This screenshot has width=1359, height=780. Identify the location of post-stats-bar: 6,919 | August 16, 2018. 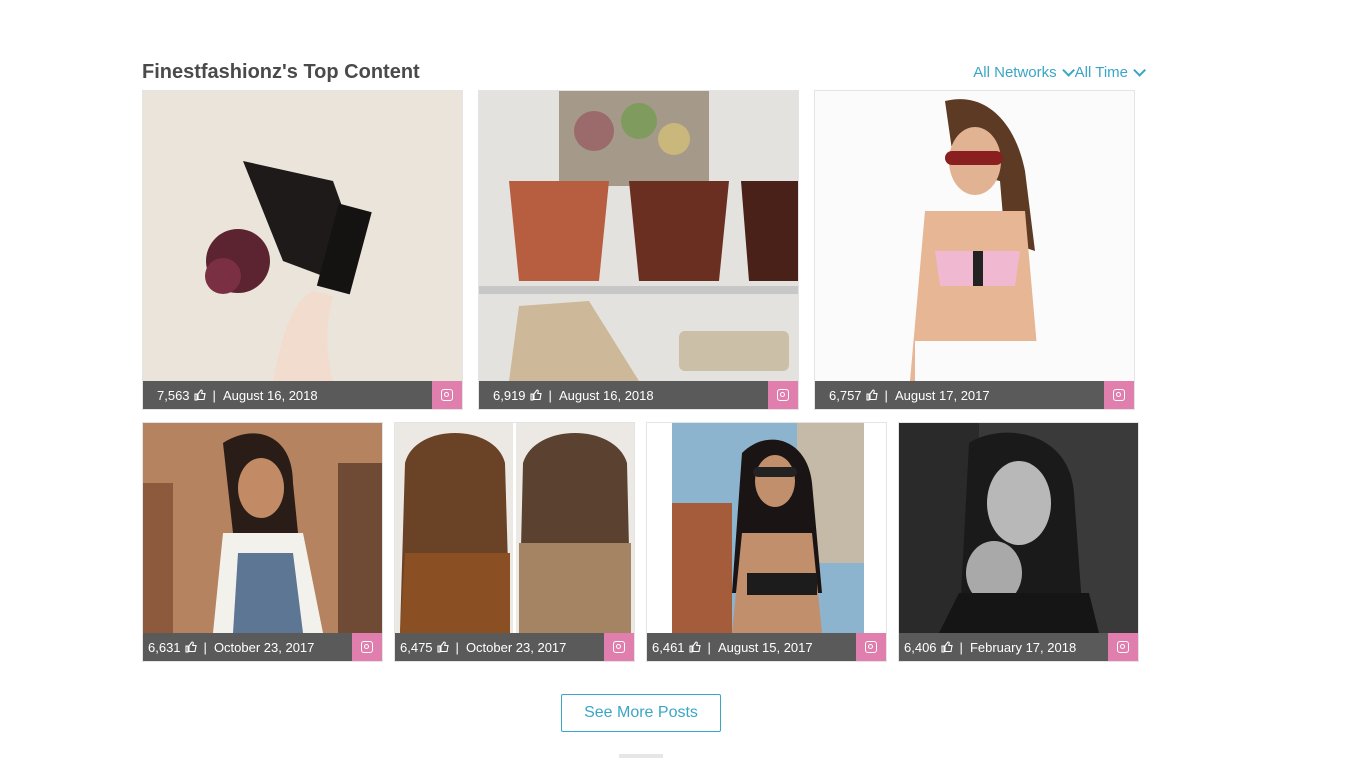
(638, 395).